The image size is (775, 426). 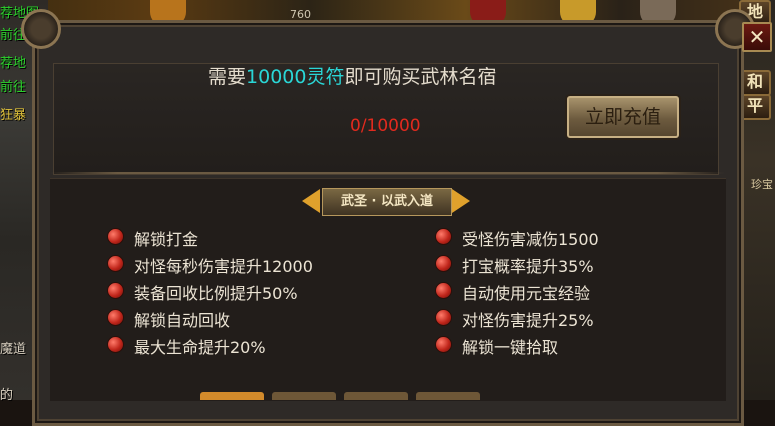 I want to click on requirement-prefix: 需要, so click(x=227, y=77).